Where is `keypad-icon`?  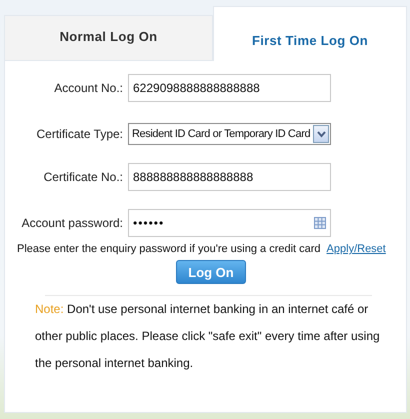 keypad-icon is located at coordinates (320, 223).